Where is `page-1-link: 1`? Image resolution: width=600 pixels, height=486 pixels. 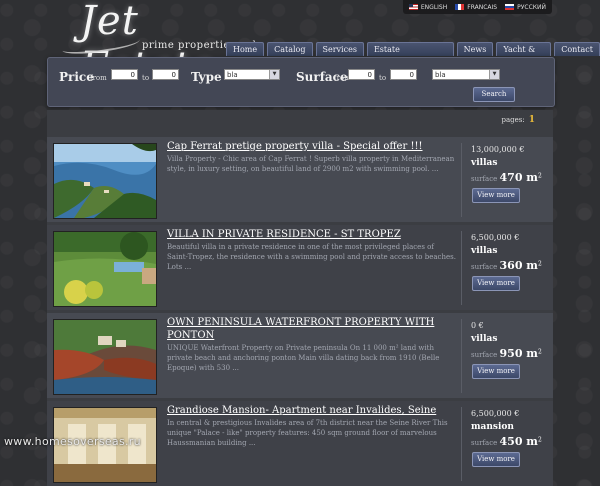 page-1-link: 1 is located at coordinates (532, 120).